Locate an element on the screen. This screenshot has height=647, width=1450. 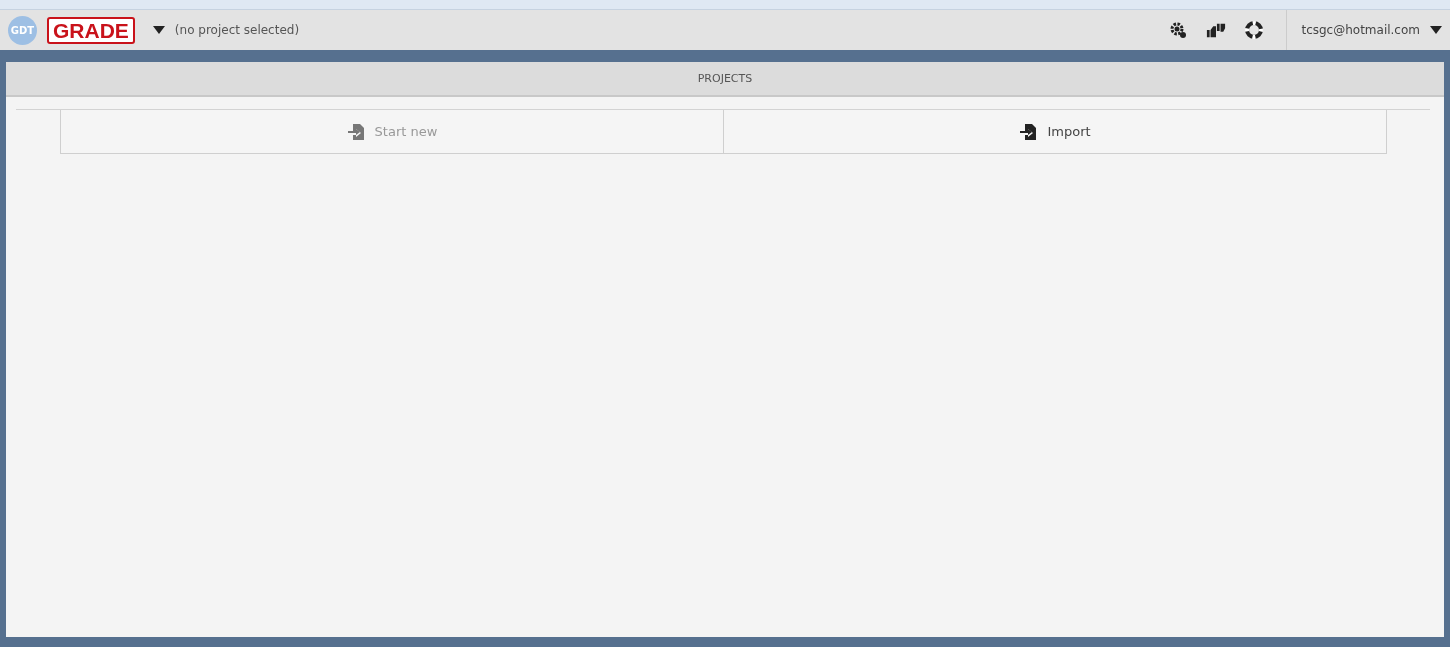
app-logo: GRADE is located at coordinates (91, 30).